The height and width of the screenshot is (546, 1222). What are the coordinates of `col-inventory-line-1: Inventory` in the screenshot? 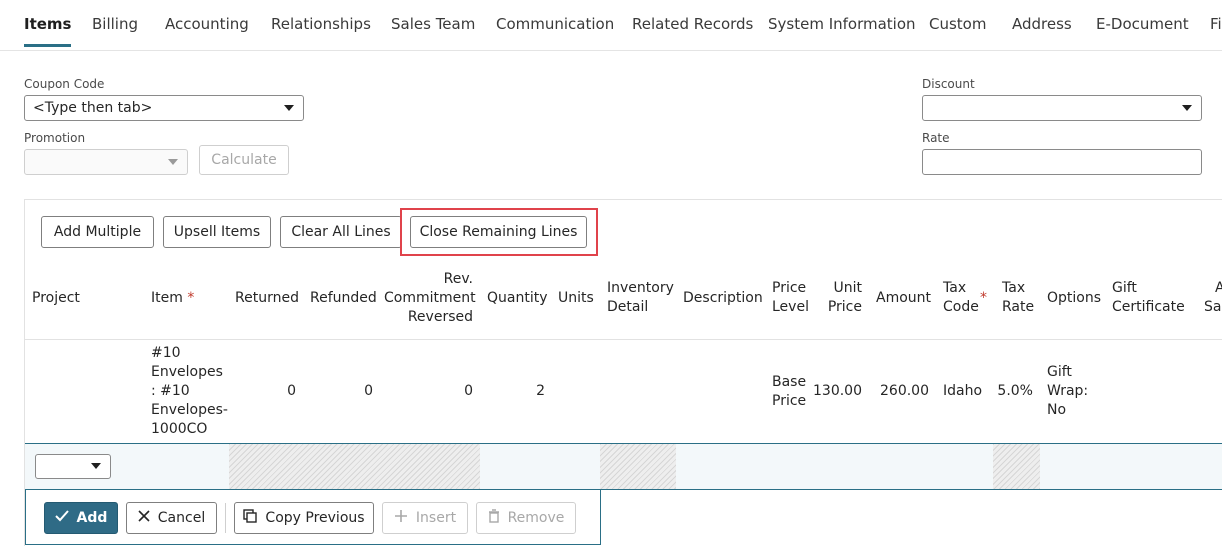 It's located at (640, 288).